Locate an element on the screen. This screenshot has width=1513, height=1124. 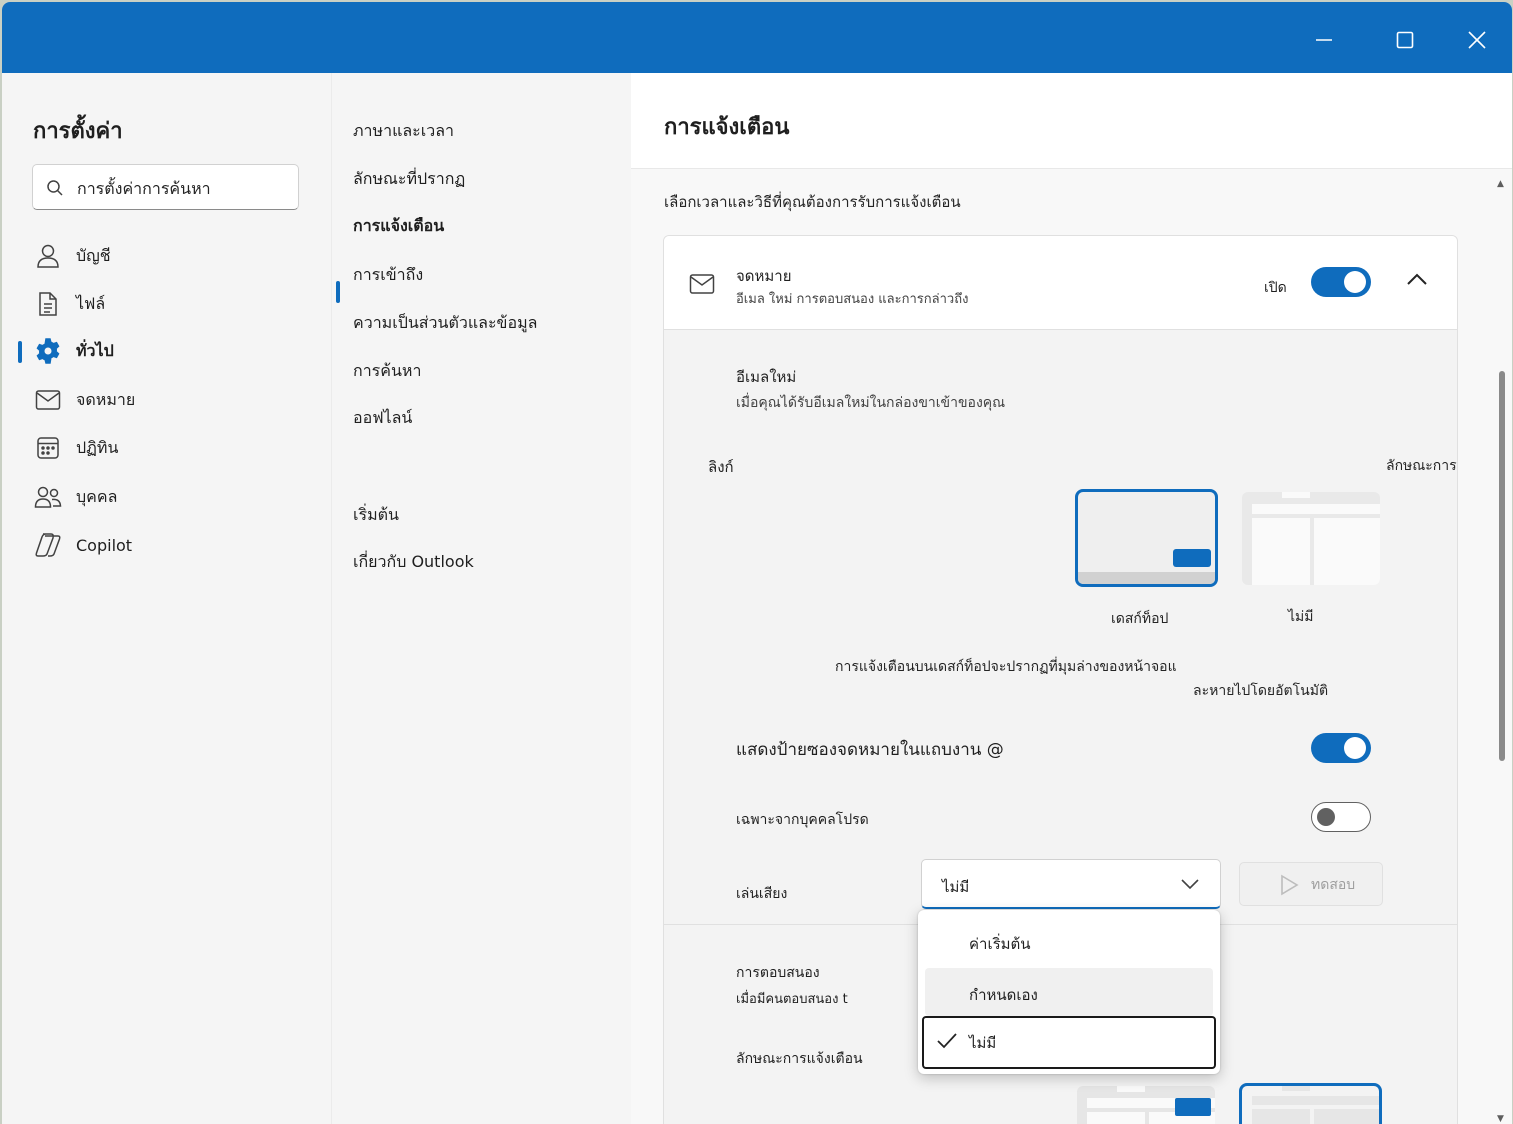
link-label: ลิงก์ is located at coordinates (721, 467).